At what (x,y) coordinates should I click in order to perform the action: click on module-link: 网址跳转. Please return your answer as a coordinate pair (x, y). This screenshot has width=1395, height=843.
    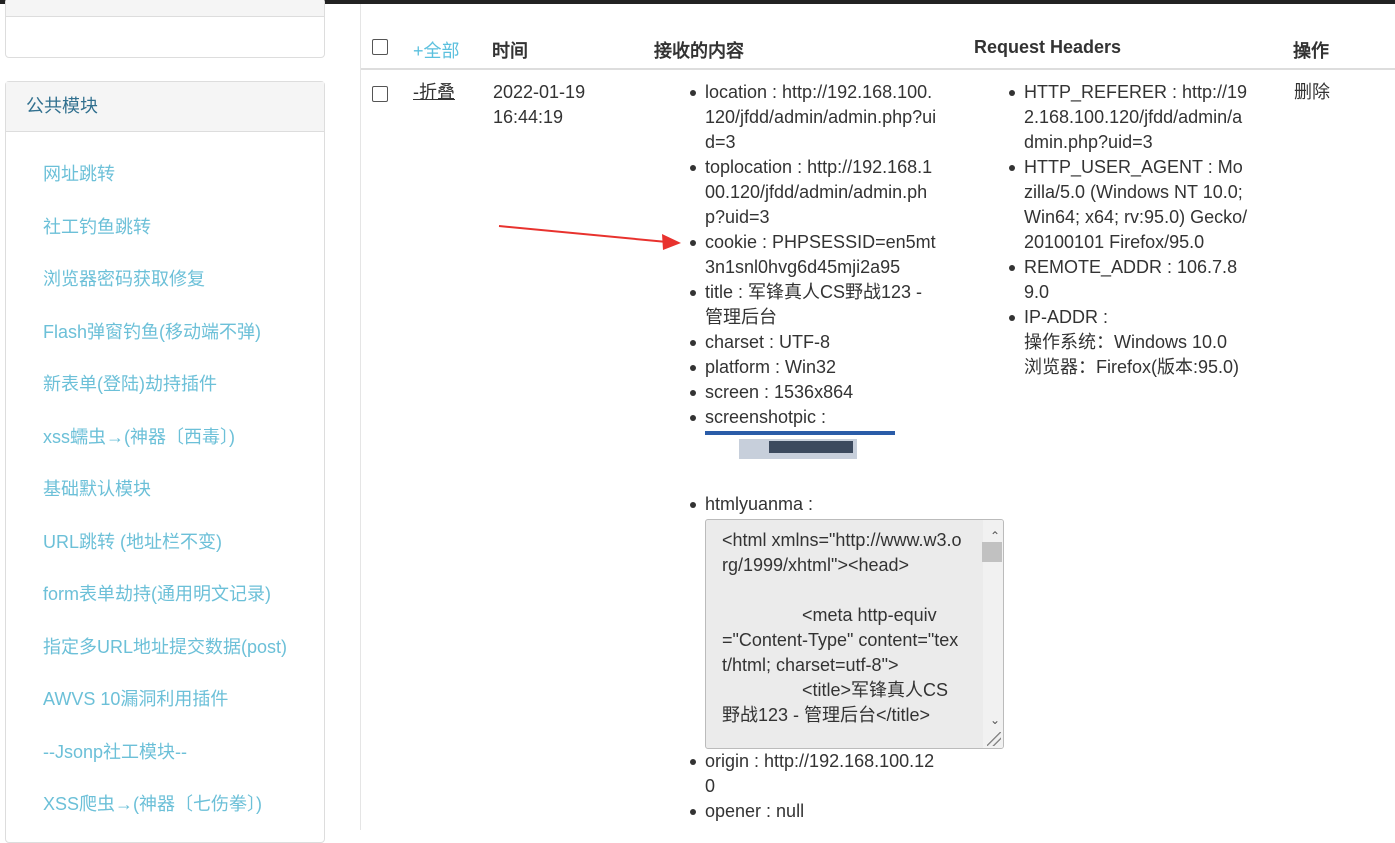
    Looking at the image, I should click on (165, 174).